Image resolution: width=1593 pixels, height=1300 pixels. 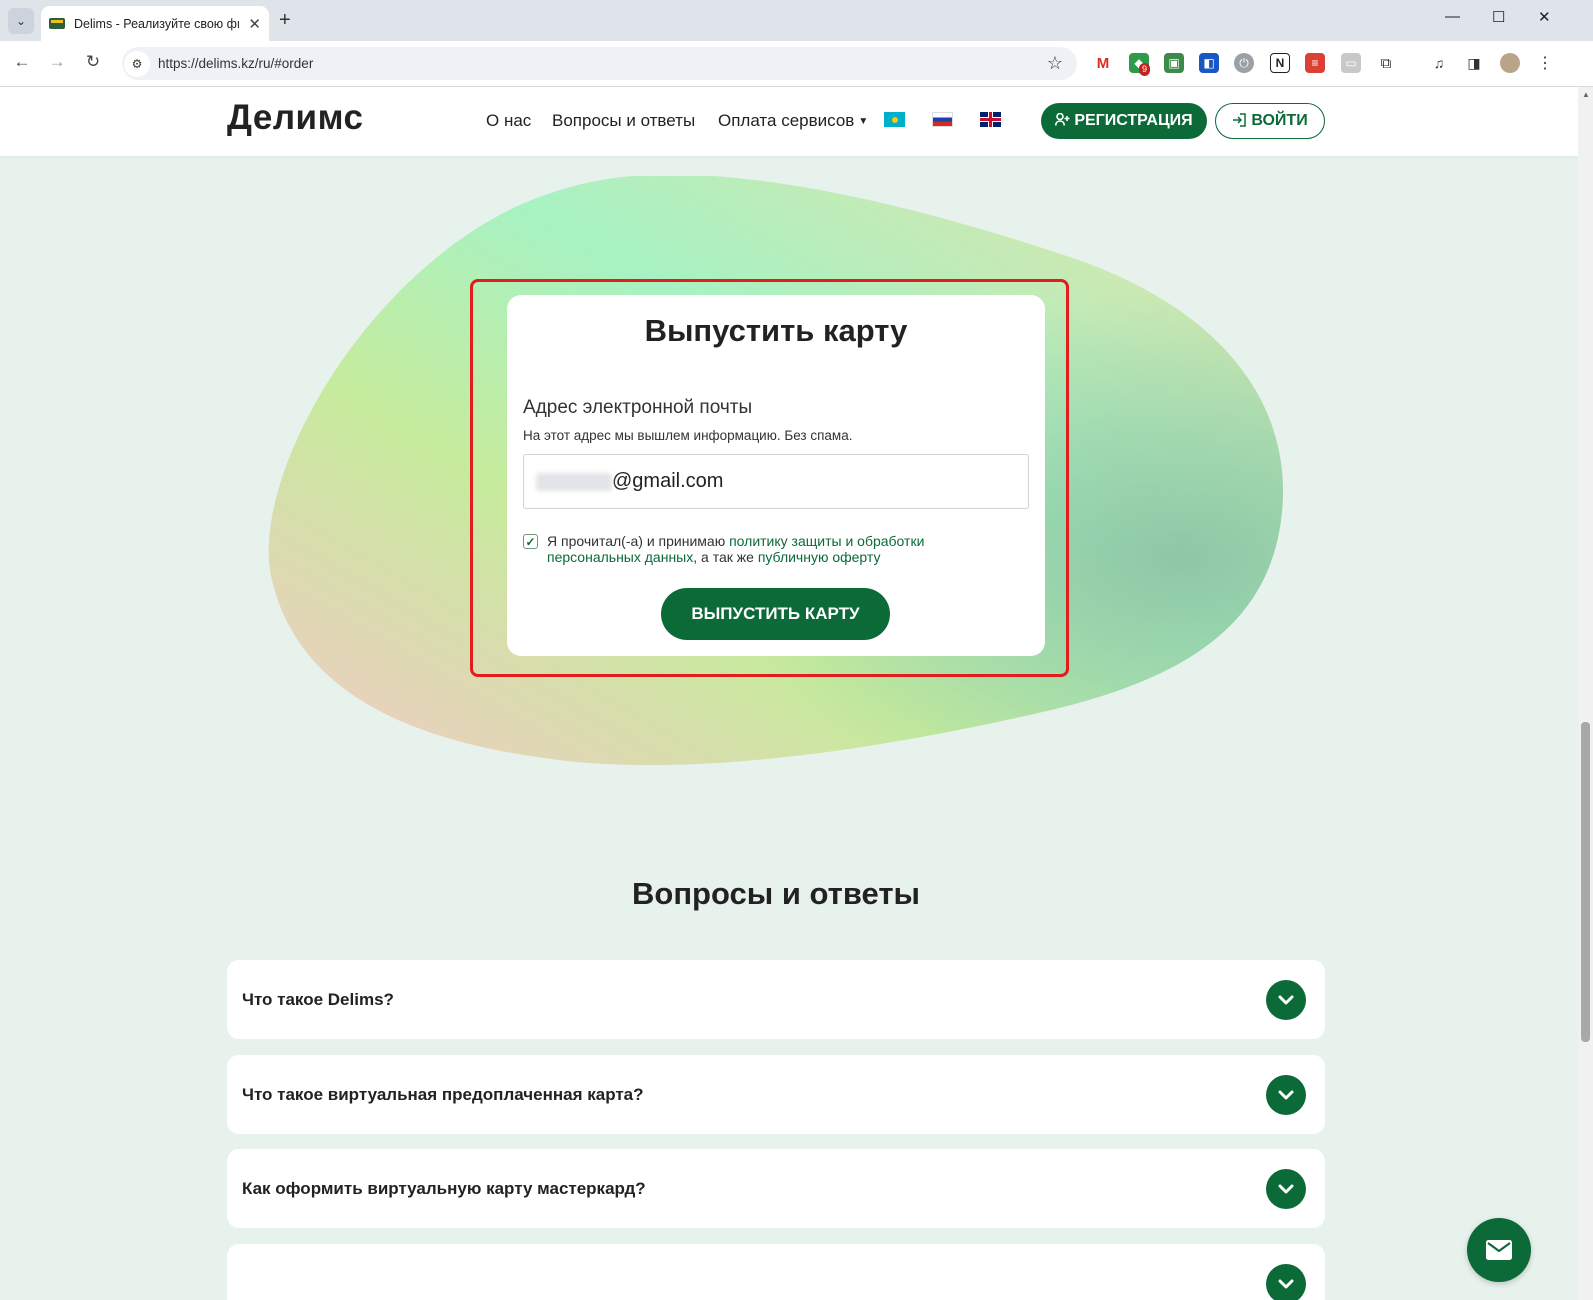 I want to click on caret-down-icon: ▼, so click(x=863, y=121).